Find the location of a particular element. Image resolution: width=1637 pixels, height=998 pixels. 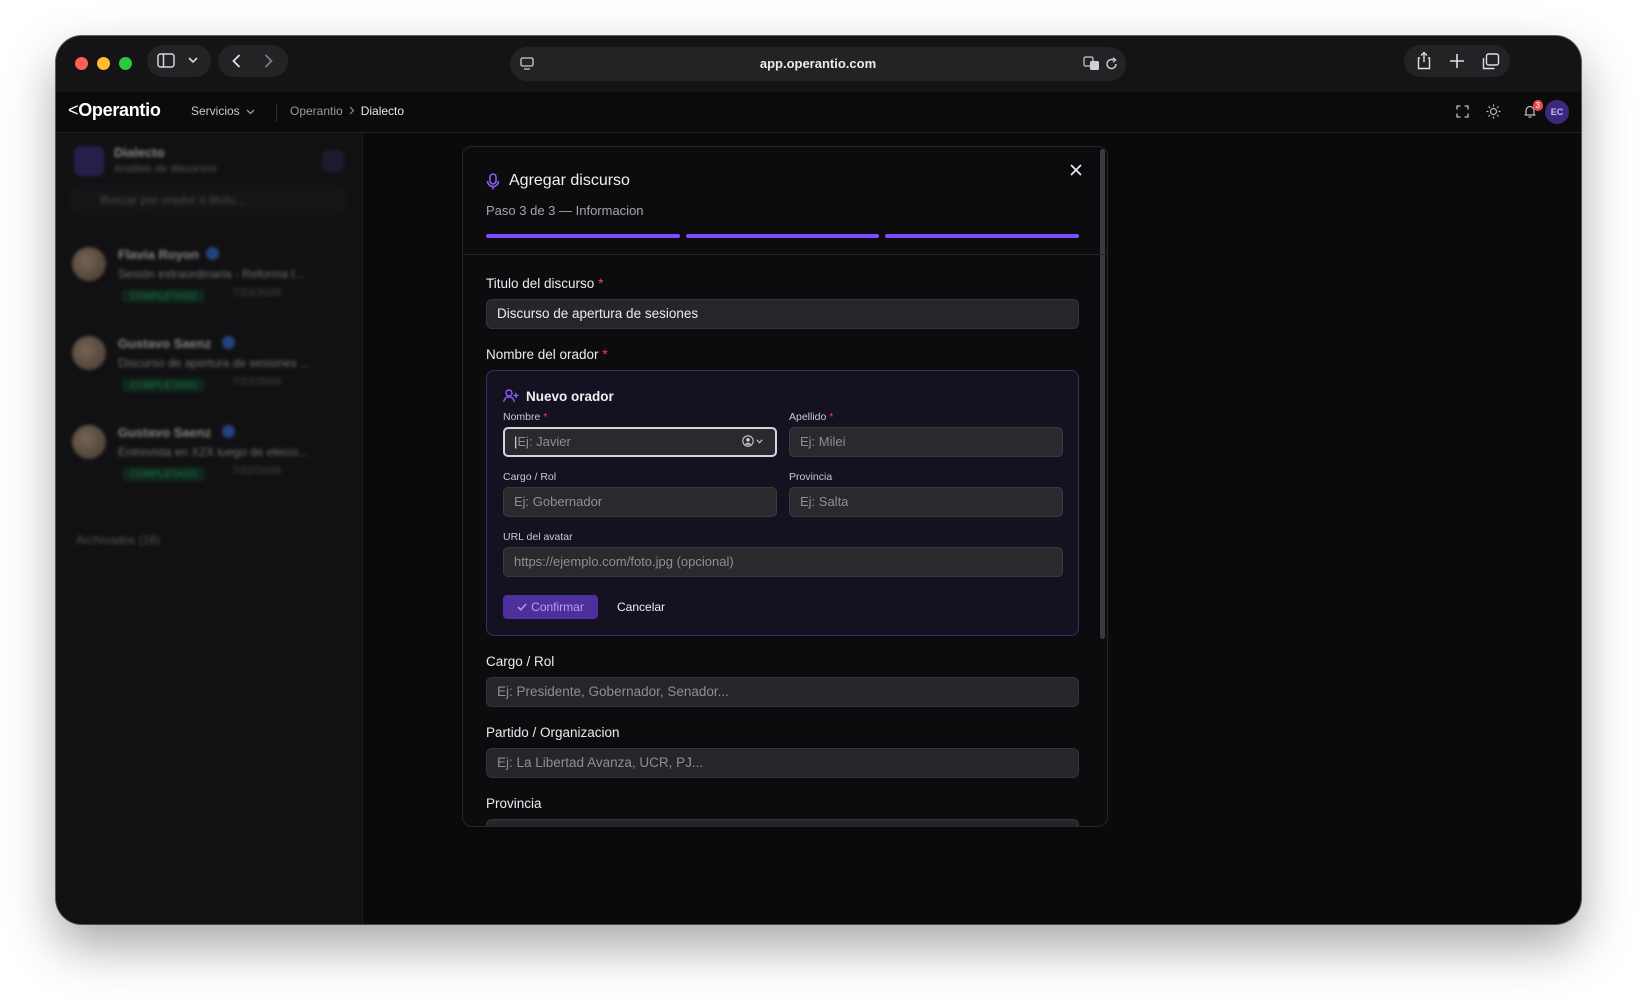

chevron-right-icon is located at coordinates (352, 111).